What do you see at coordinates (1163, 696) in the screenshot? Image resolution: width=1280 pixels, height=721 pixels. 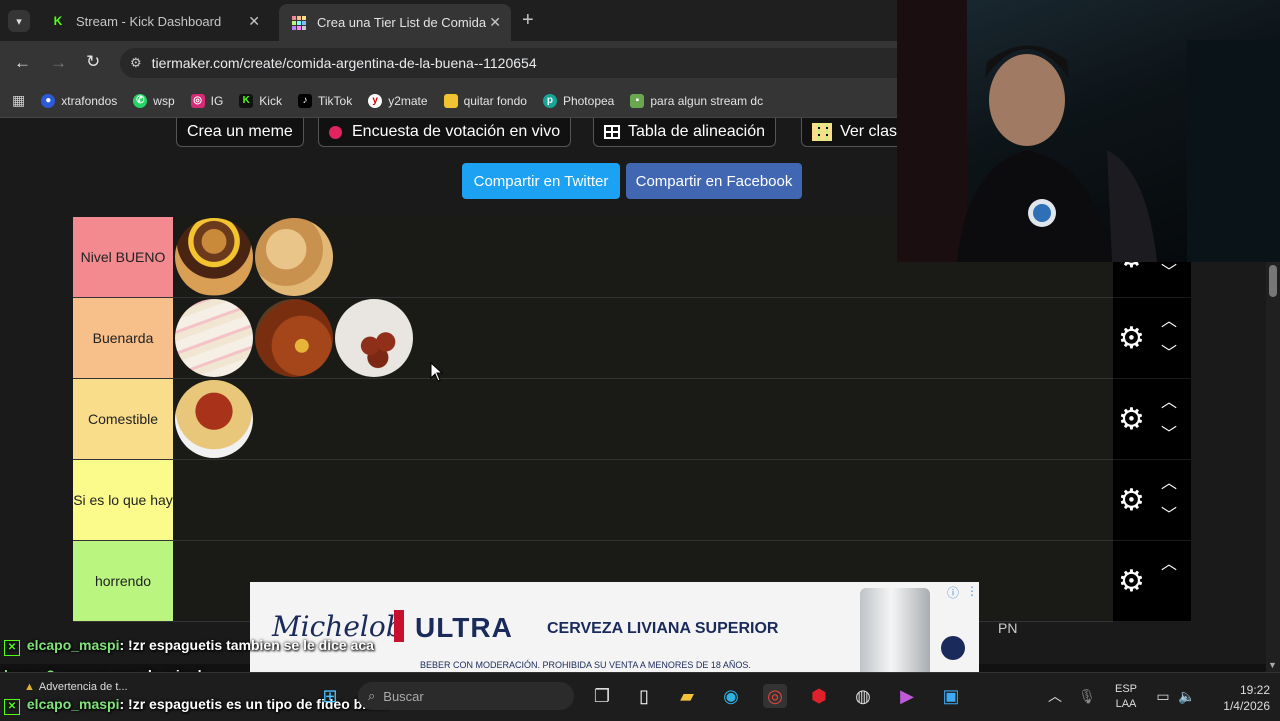 I see `network-icon: ▭` at bounding box center [1163, 696].